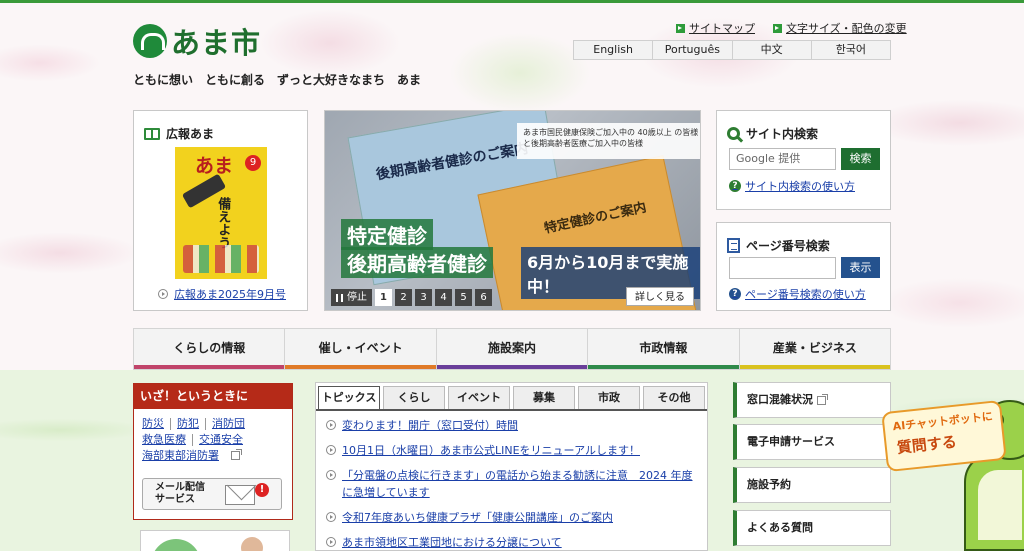 Image resolution: width=1024 pixels, height=551 pixels. Describe the element at coordinates (463, 297) in the screenshot. I see `slide-page-5: 5` at that location.